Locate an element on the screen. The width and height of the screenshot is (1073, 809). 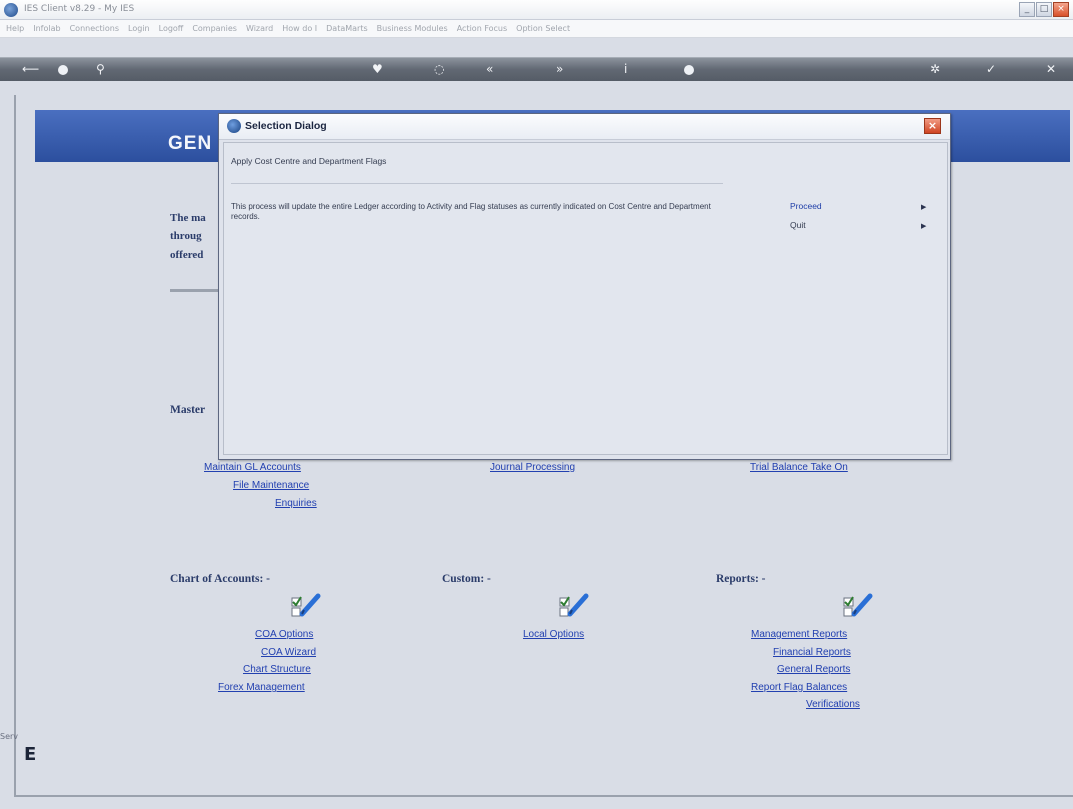
enquiries-link: Enquiries is located at coordinates (296, 503).